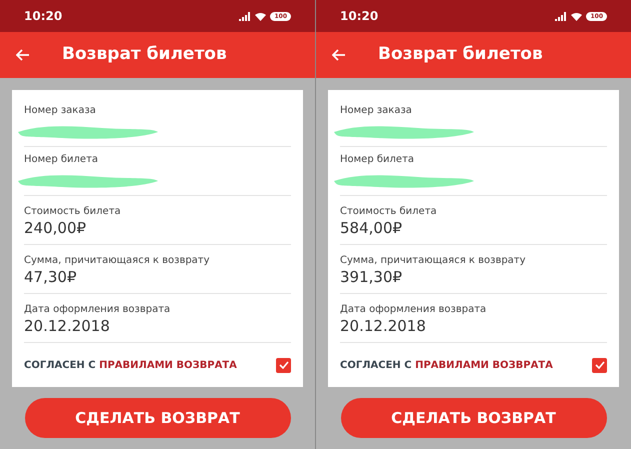 This screenshot has width=631, height=449. I want to click on field-value: 47,30₽, so click(51, 277).